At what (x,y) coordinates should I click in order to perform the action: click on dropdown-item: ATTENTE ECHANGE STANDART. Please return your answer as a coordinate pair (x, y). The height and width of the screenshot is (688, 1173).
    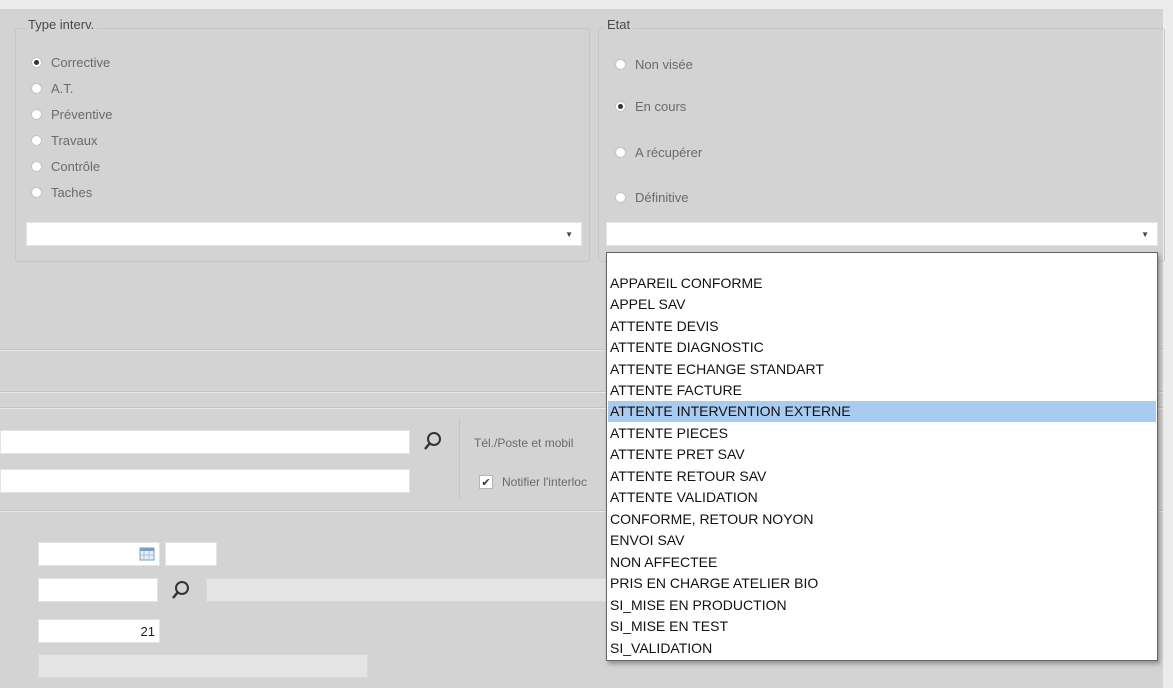
    Looking at the image, I should click on (882, 369).